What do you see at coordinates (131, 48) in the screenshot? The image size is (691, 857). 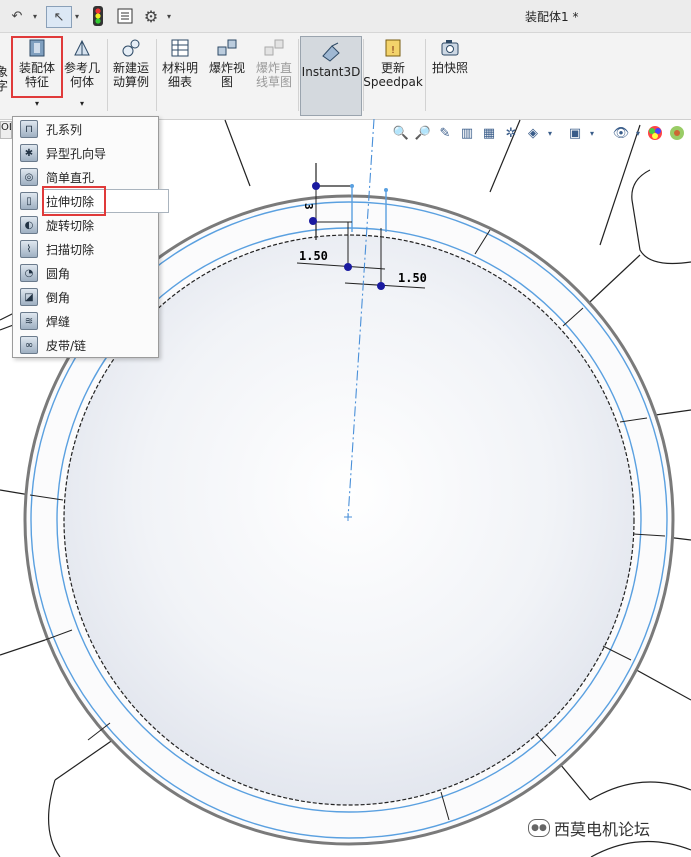 I see `motion-study-icon` at bounding box center [131, 48].